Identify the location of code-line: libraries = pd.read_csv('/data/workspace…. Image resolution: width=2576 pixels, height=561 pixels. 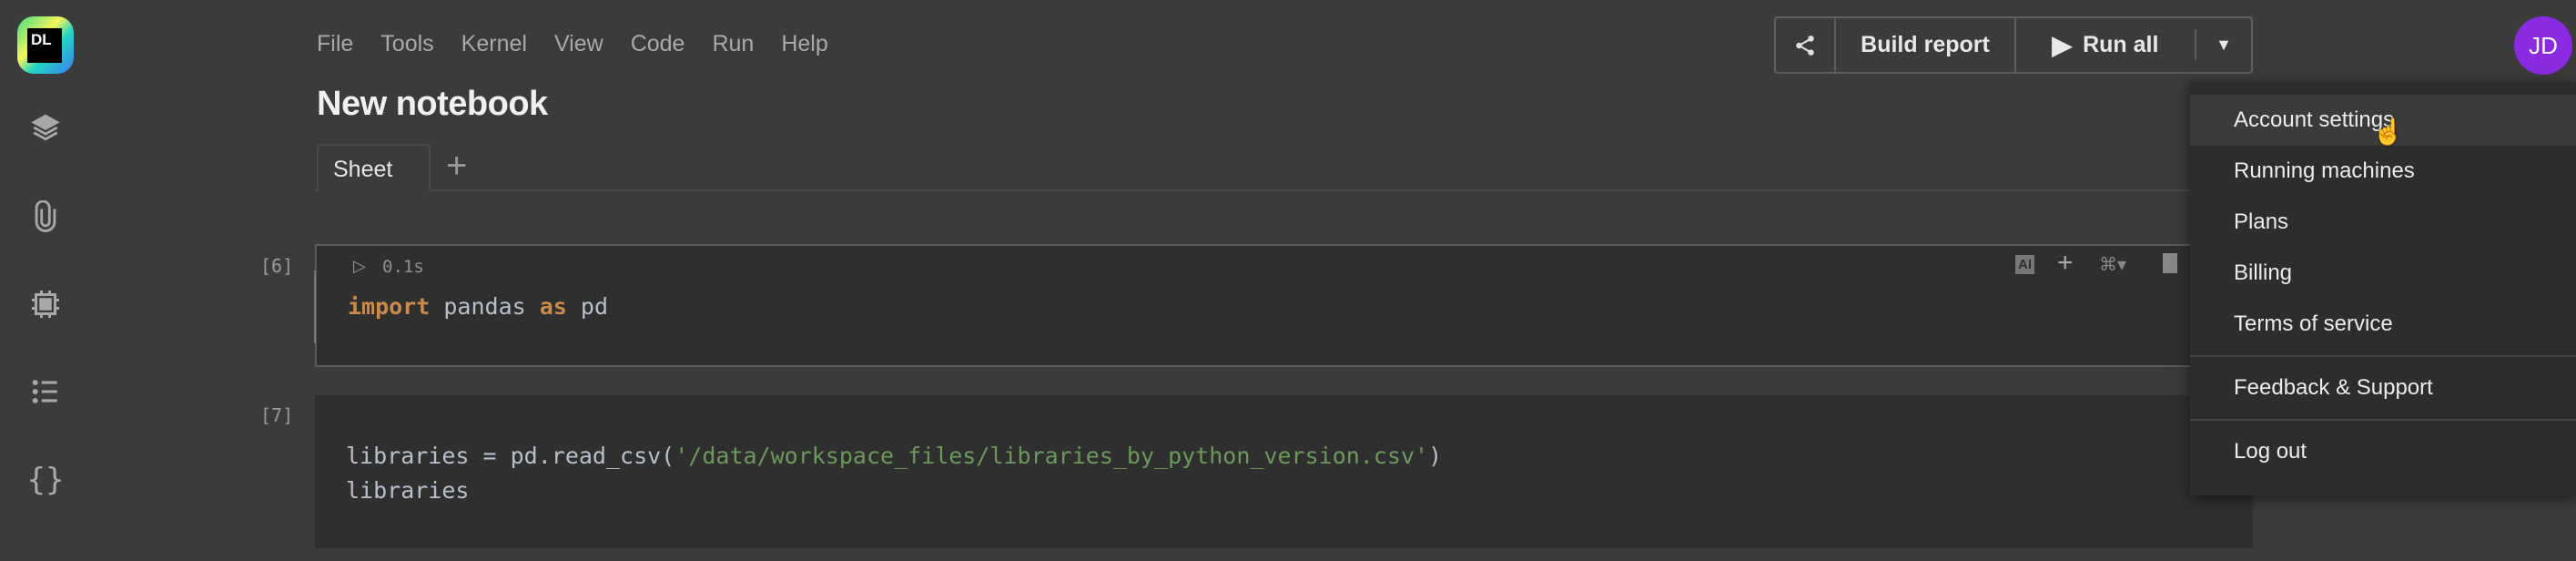
(894, 456).